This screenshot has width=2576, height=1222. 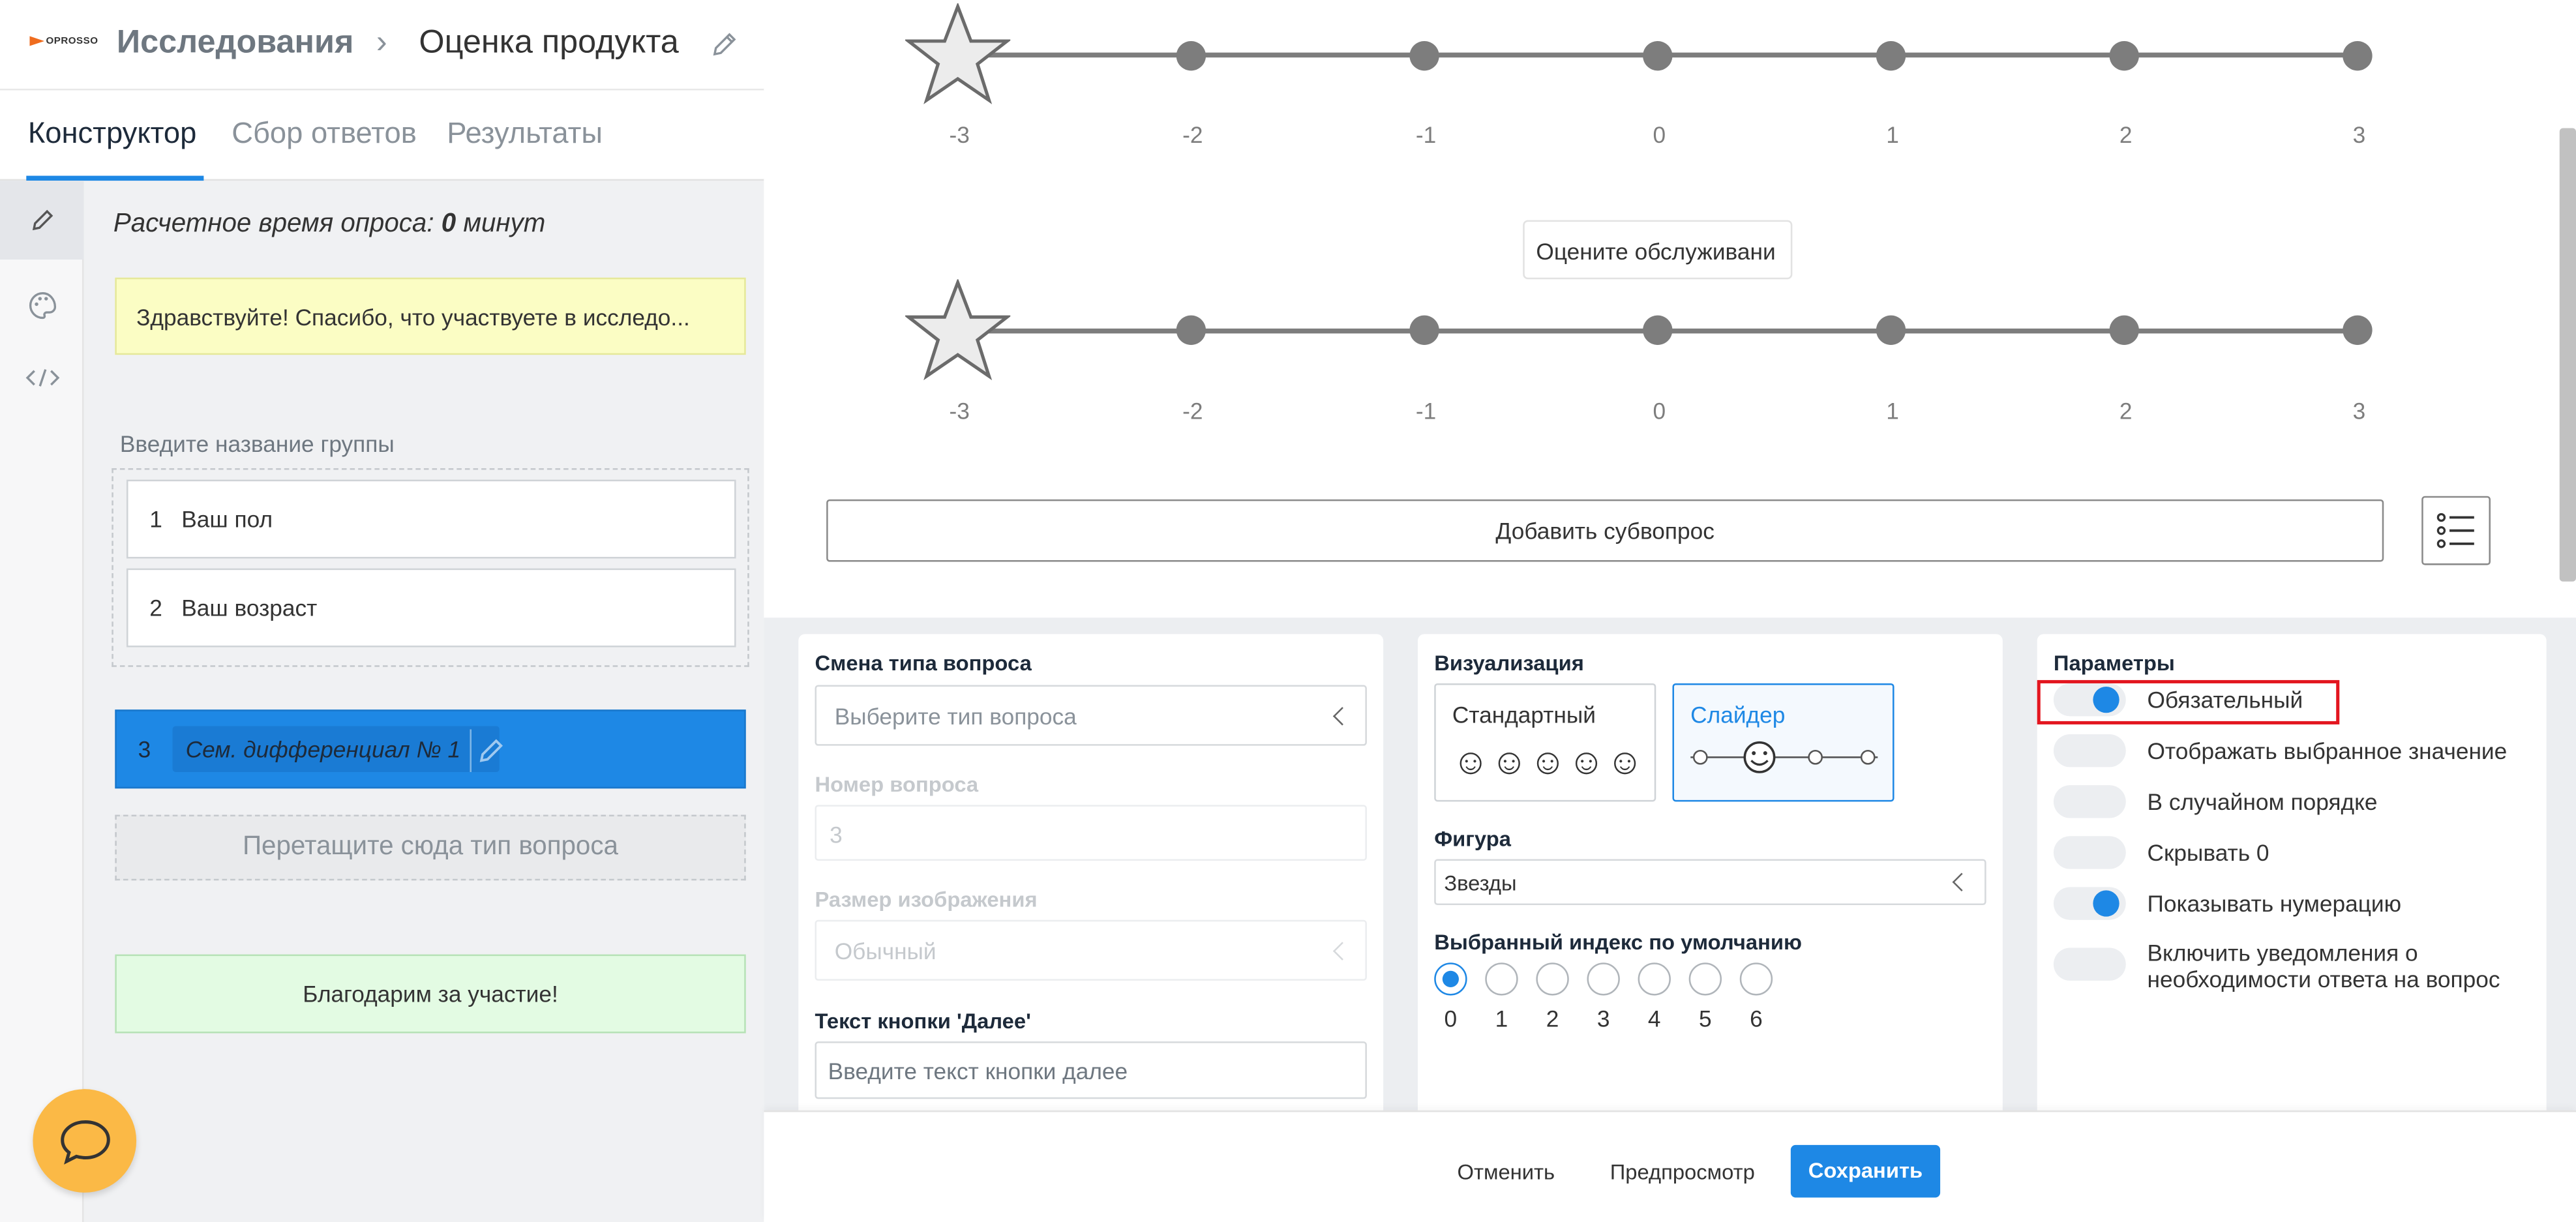 What do you see at coordinates (155, 607) in the screenshot?
I see `question-number: 2` at bounding box center [155, 607].